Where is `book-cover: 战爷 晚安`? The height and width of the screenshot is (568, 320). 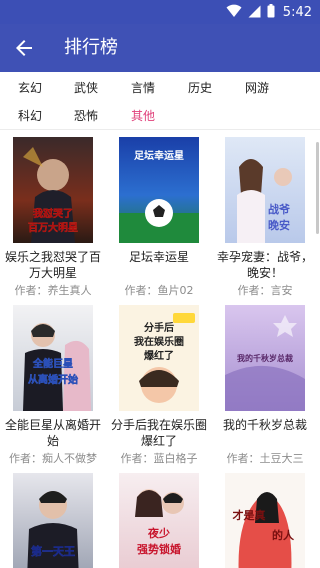
book-cover: 战爷 晚安 is located at coordinates (265, 190).